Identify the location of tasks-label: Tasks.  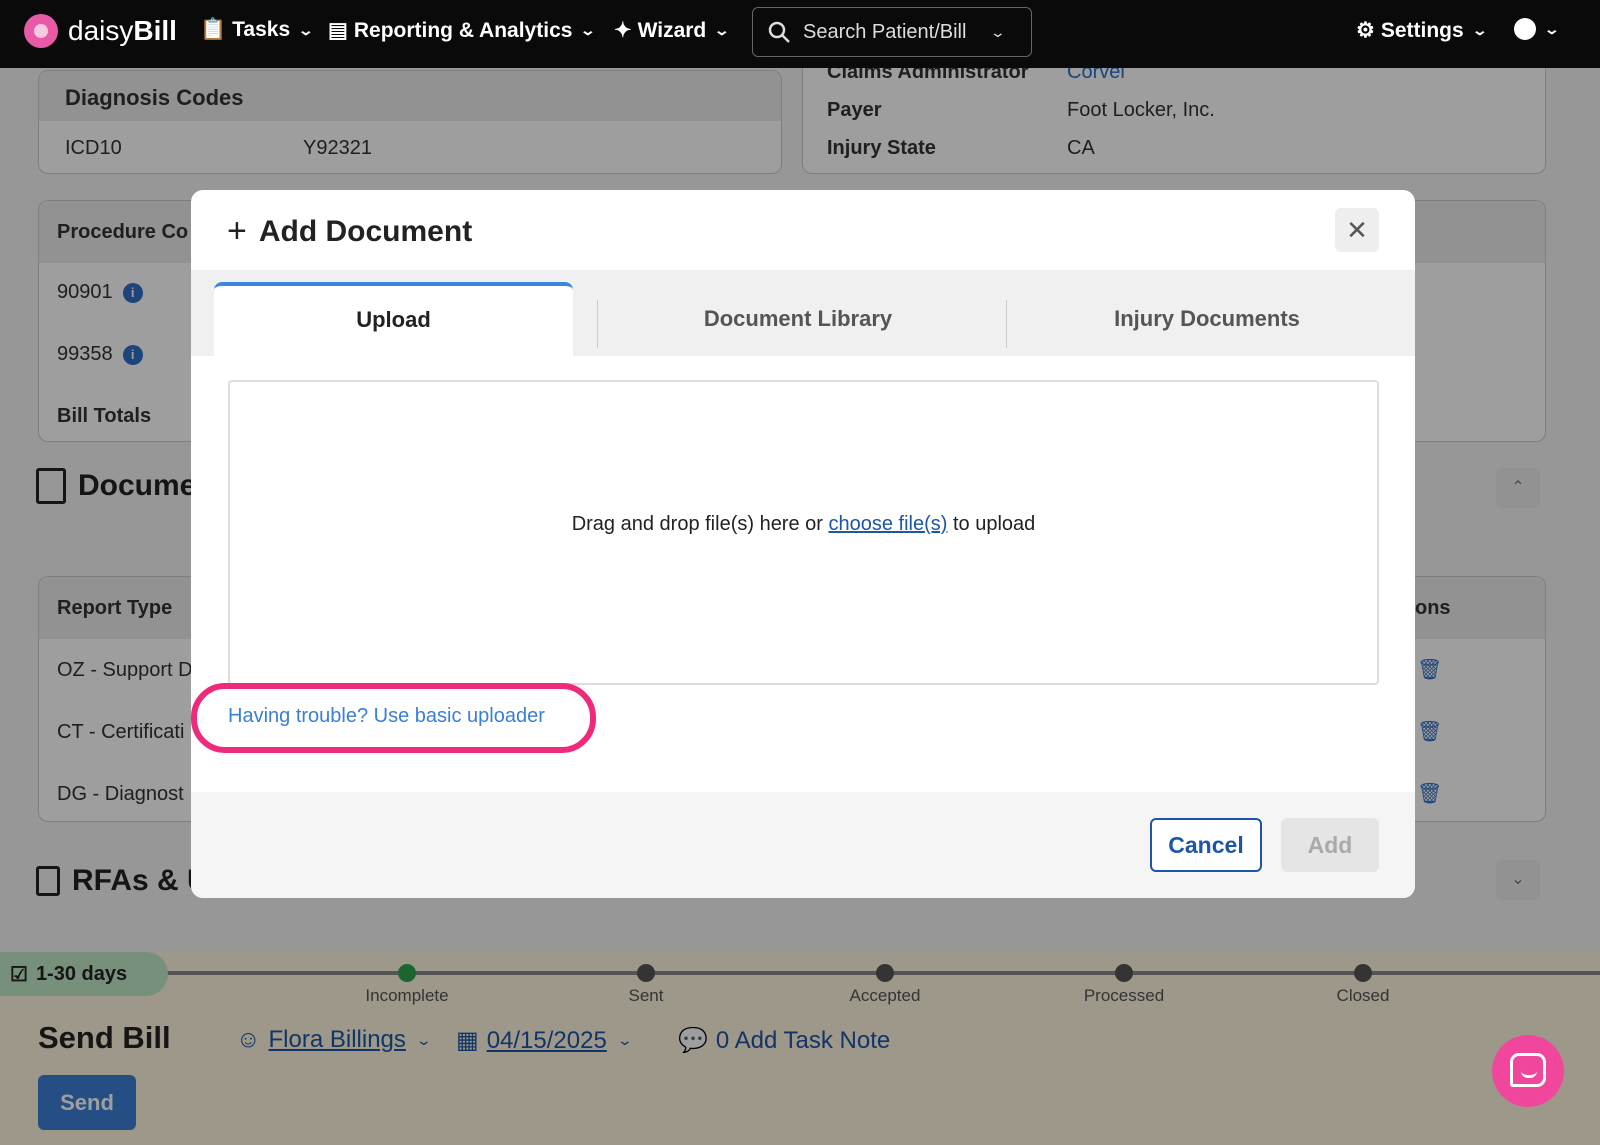
(261, 29).